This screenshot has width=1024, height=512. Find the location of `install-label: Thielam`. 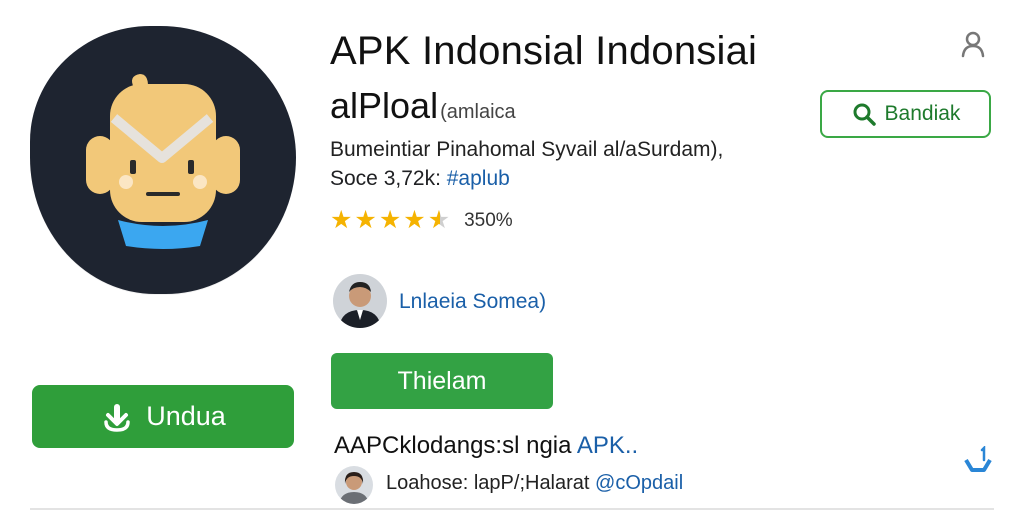

install-label: Thielam is located at coordinates (442, 380).